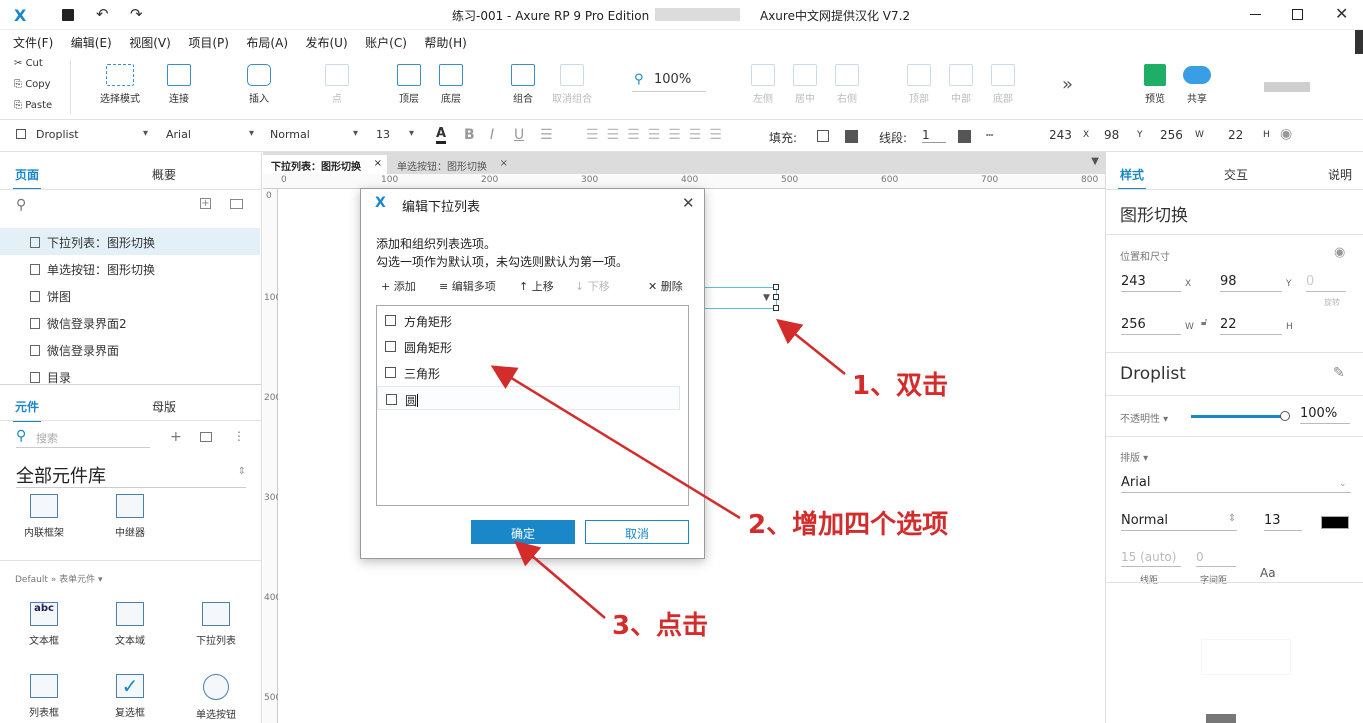 This screenshot has width=1363, height=723. What do you see at coordinates (239, 436) in the screenshot?
I see `more-options-icon: ⋮` at bounding box center [239, 436].